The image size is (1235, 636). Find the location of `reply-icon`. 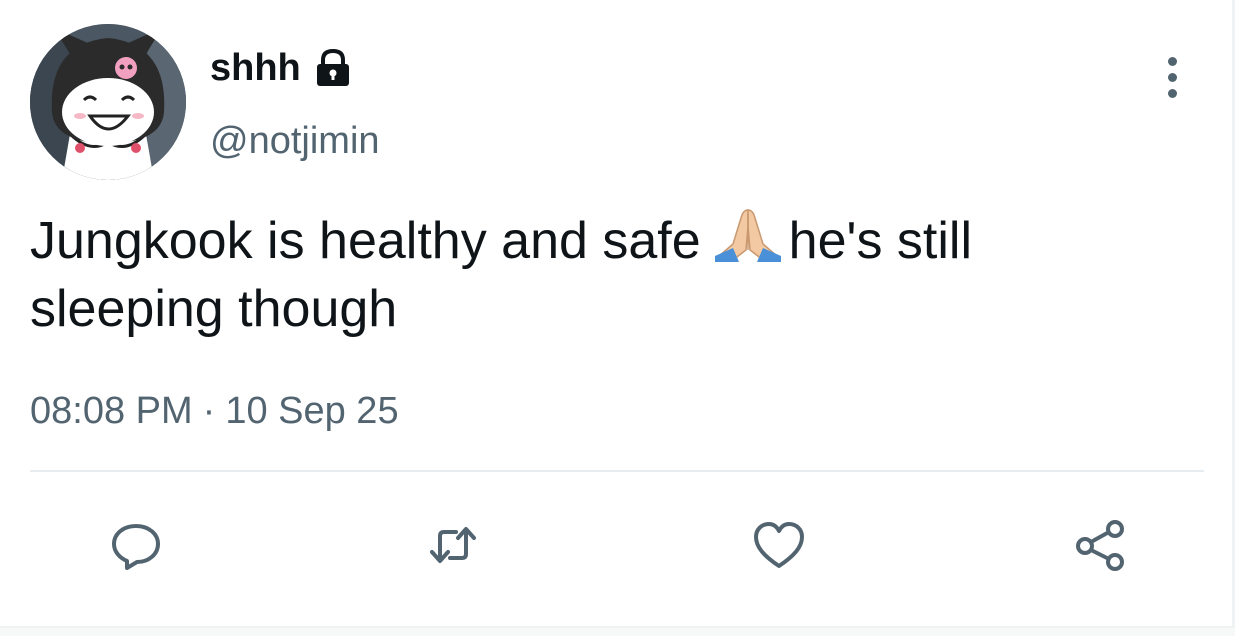

reply-icon is located at coordinates (136, 547).